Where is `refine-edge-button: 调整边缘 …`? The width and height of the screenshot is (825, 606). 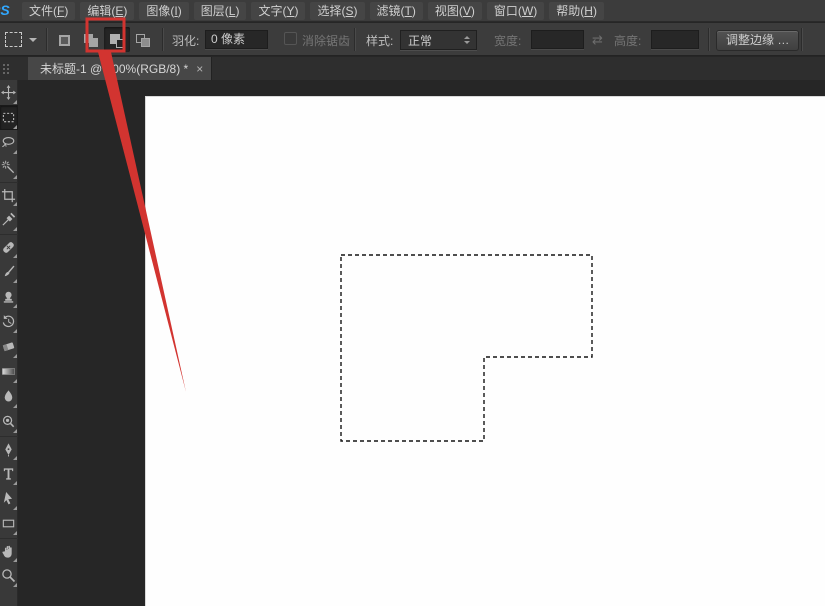 refine-edge-button: 调整边缘 … is located at coordinates (758, 40).